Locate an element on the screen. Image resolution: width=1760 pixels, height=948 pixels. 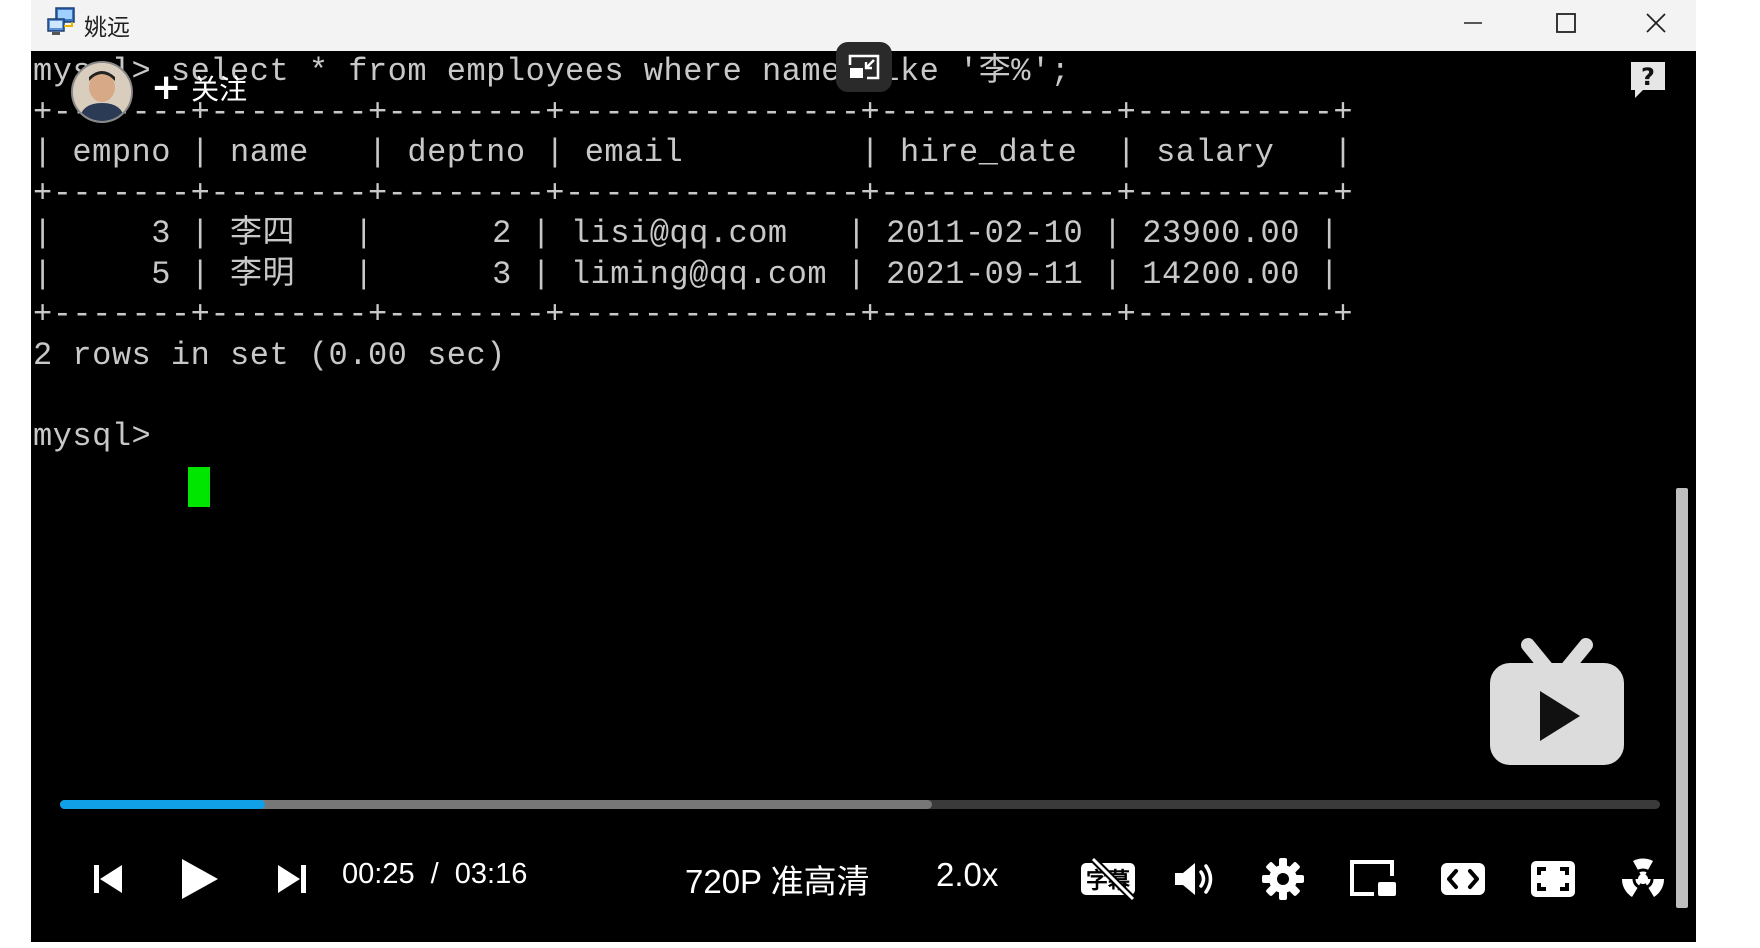
time-display: 00:25 / 03:16 is located at coordinates (438, 874).